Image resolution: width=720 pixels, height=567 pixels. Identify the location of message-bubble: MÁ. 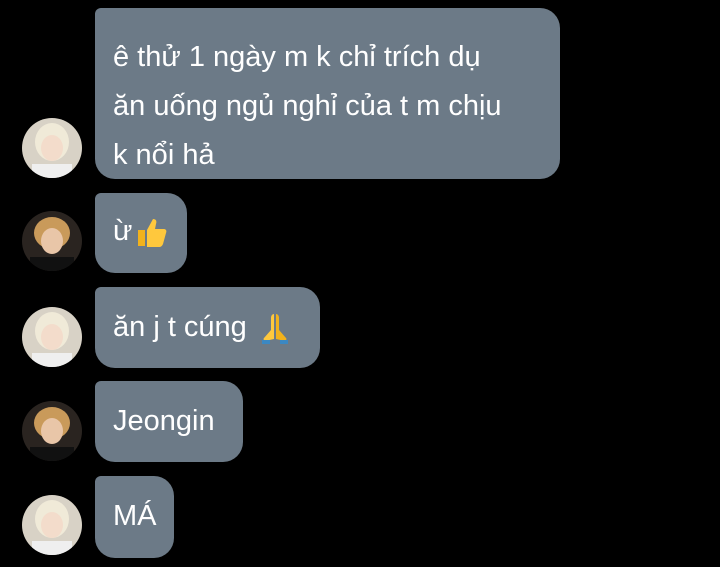
(134, 517).